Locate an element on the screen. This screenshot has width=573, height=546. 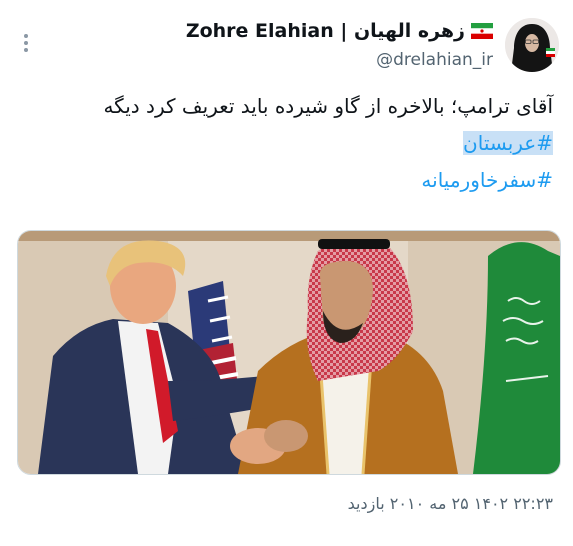
author-handle: @drelahian_ir is located at coordinates (434, 60).